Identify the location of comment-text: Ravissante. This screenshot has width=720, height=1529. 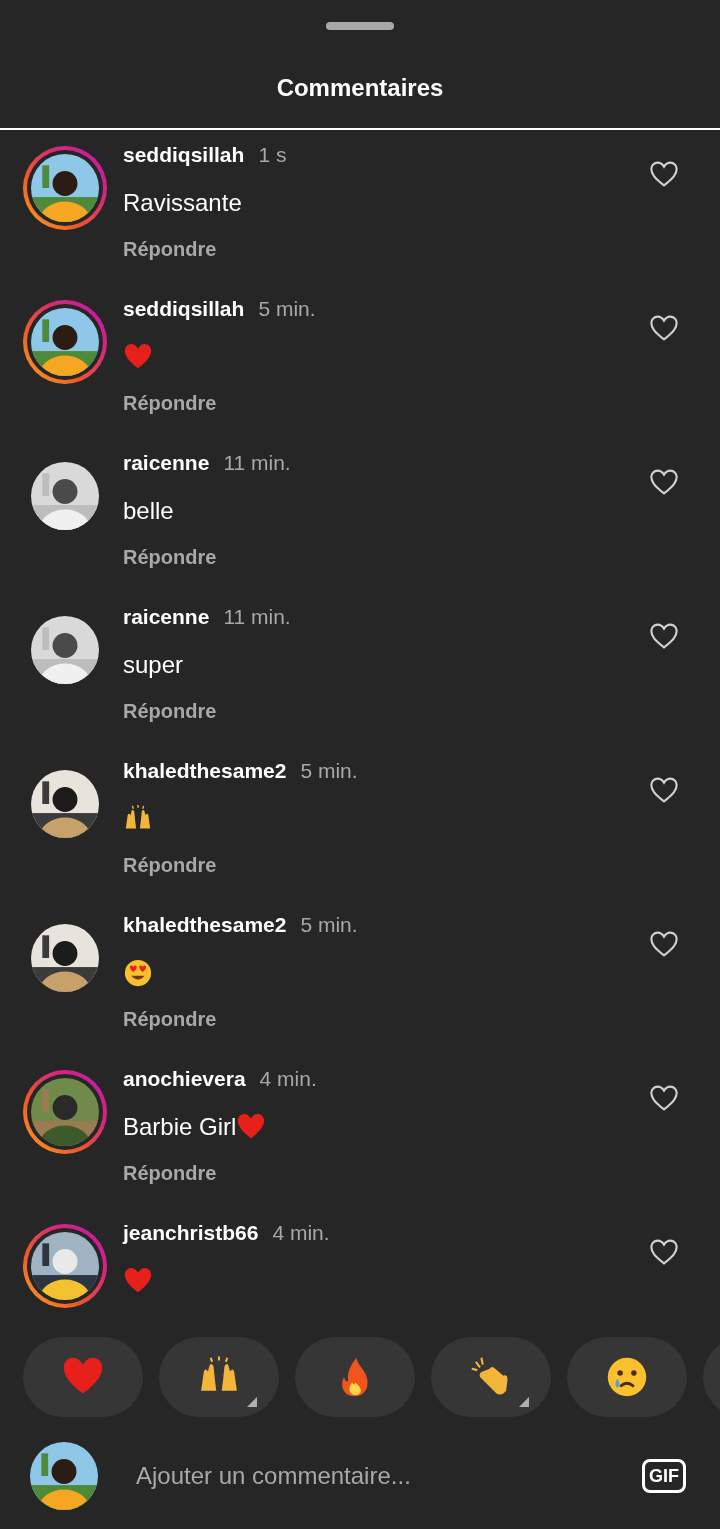
(182, 203).